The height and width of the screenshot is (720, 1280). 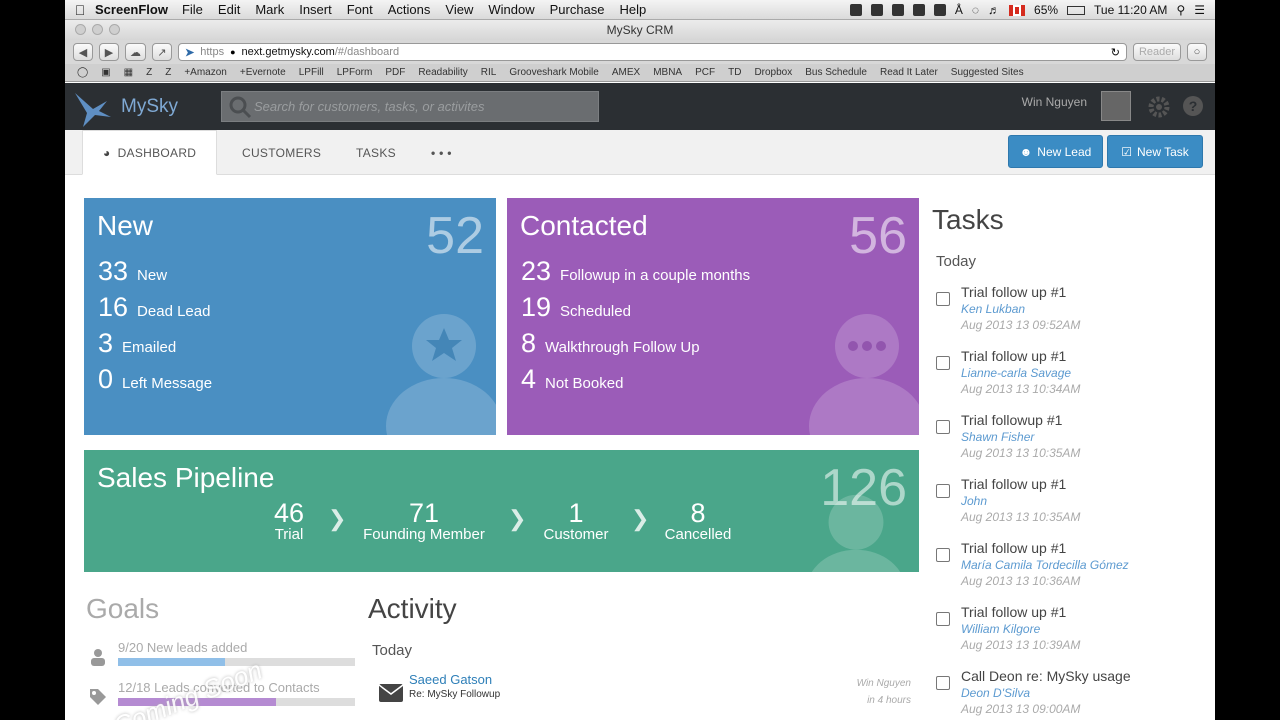 I want to click on bookmark-item: MBNA, so click(x=667, y=72).